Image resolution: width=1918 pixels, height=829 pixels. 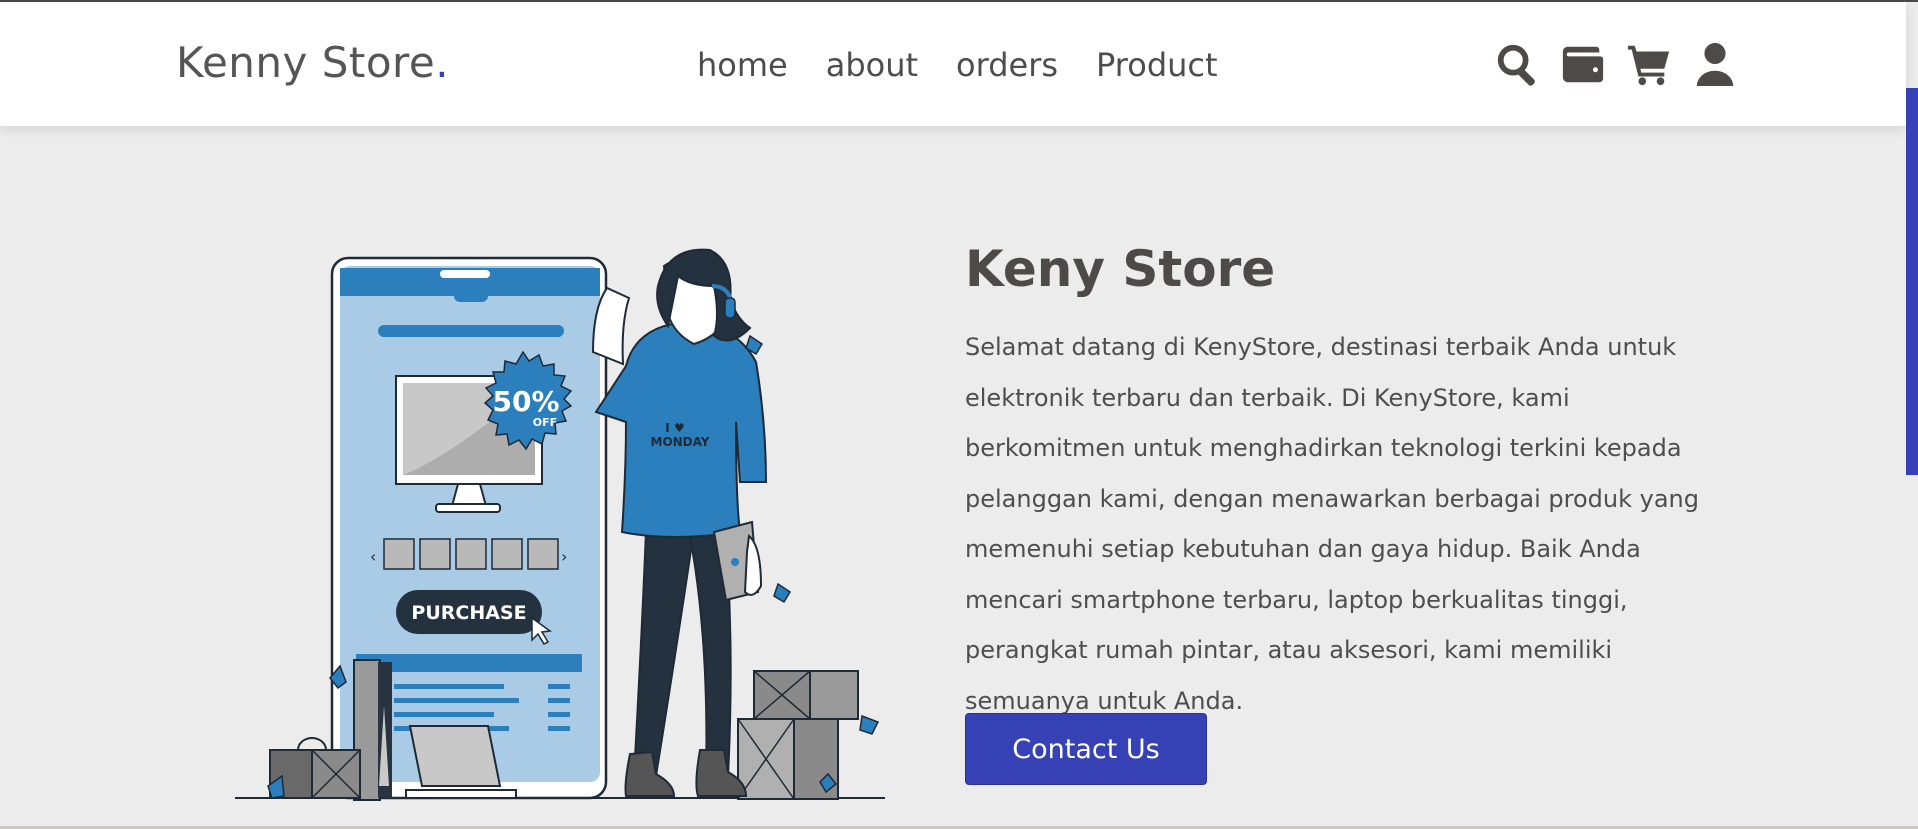 I want to click on nav-link-product: Product, so click(x=1157, y=65).